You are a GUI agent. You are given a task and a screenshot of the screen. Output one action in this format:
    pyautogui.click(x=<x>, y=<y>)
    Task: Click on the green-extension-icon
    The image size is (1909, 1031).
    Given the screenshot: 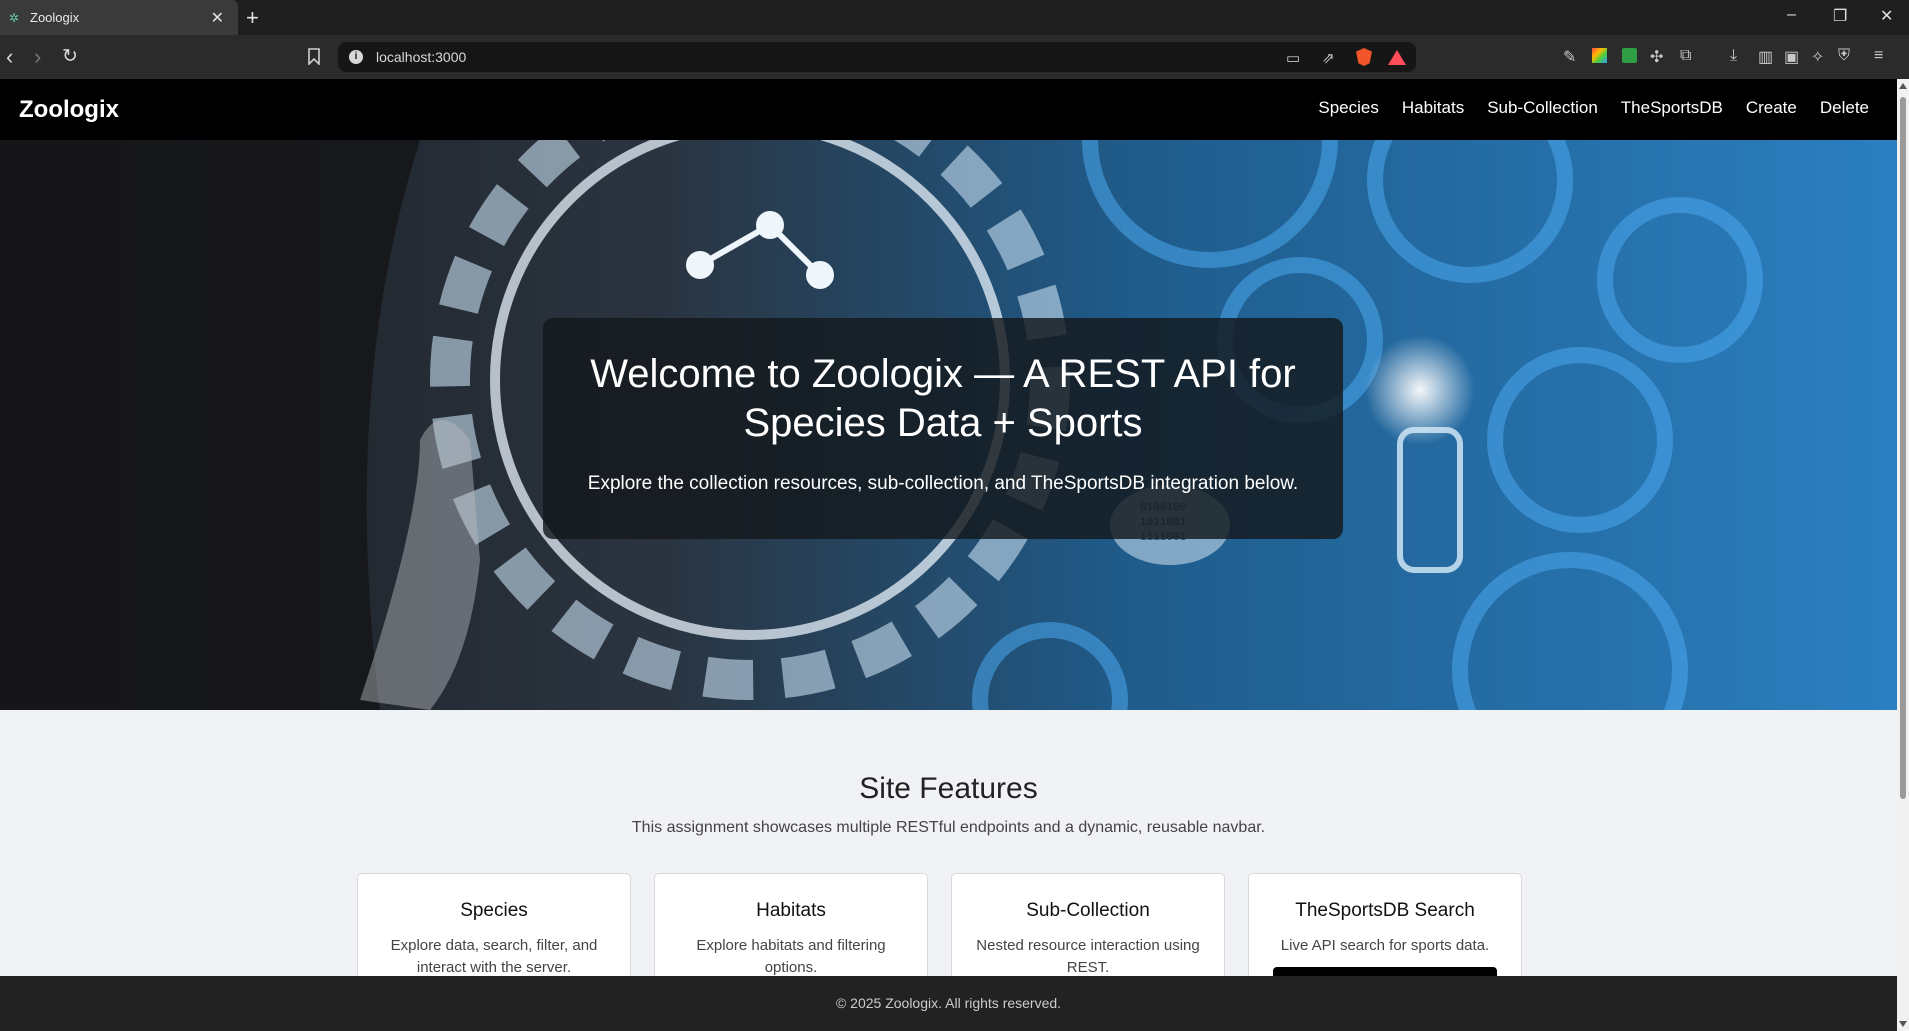 What is the action you would take?
    pyautogui.click(x=1629, y=55)
    